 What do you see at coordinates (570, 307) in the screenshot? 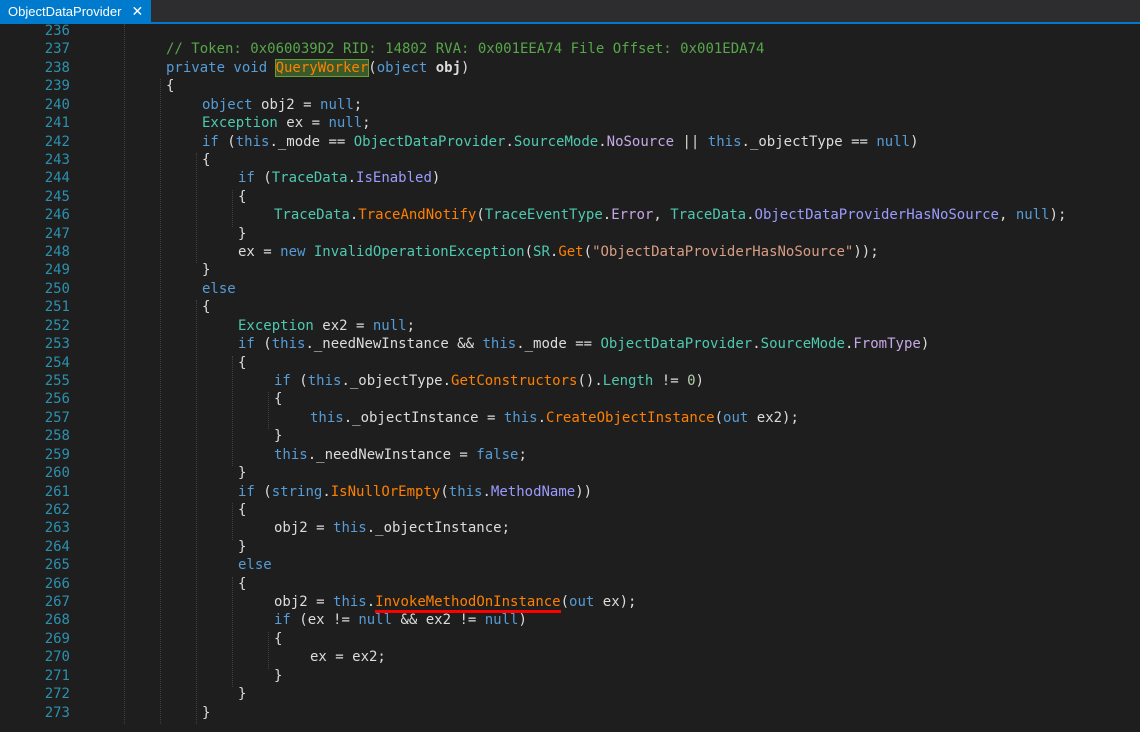
I see `code-line: 251 {` at bounding box center [570, 307].